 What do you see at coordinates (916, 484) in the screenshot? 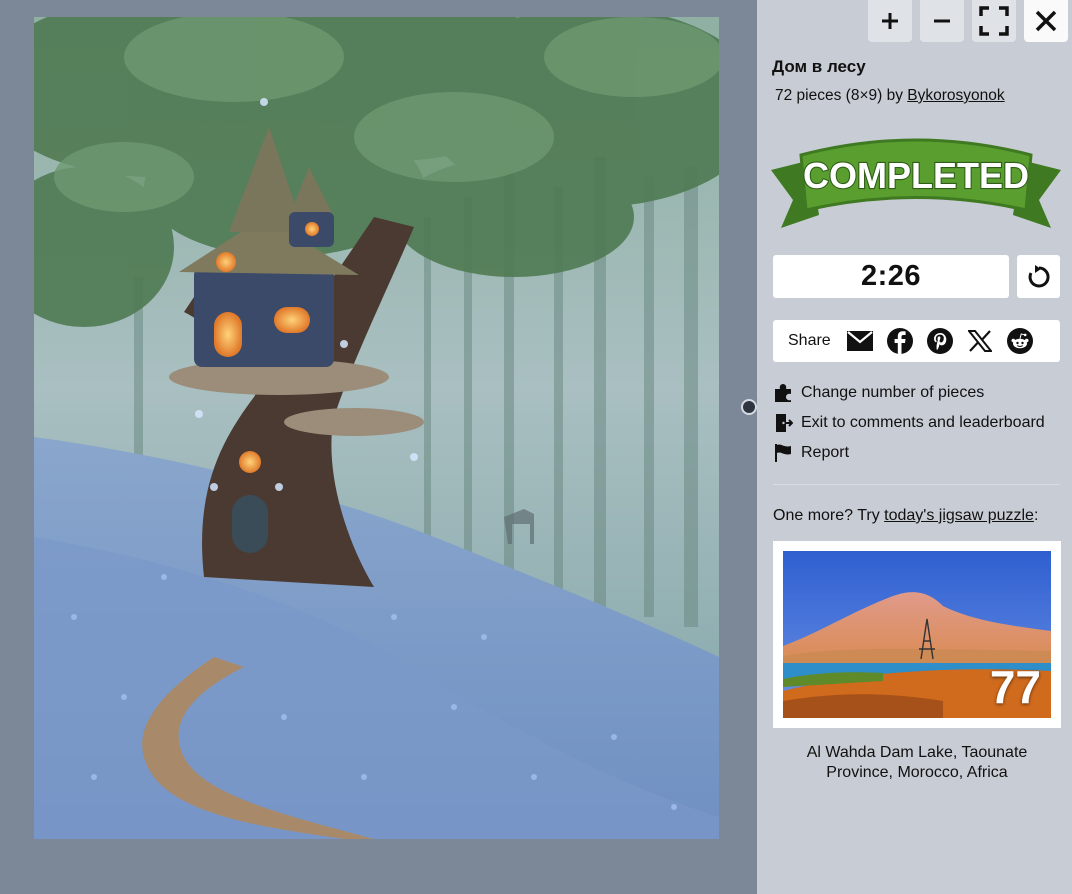
I see `divider` at bounding box center [916, 484].